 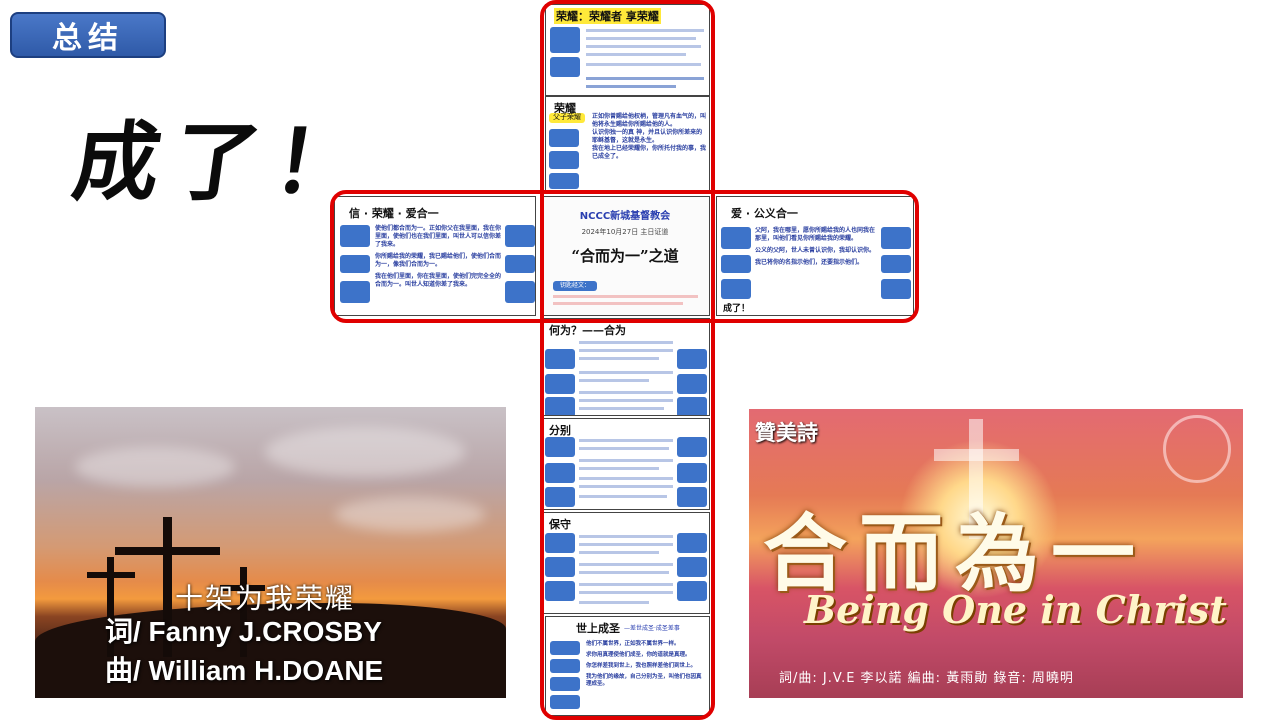 I want to click on cross-outline-horizontal, so click(x=624, y=256).